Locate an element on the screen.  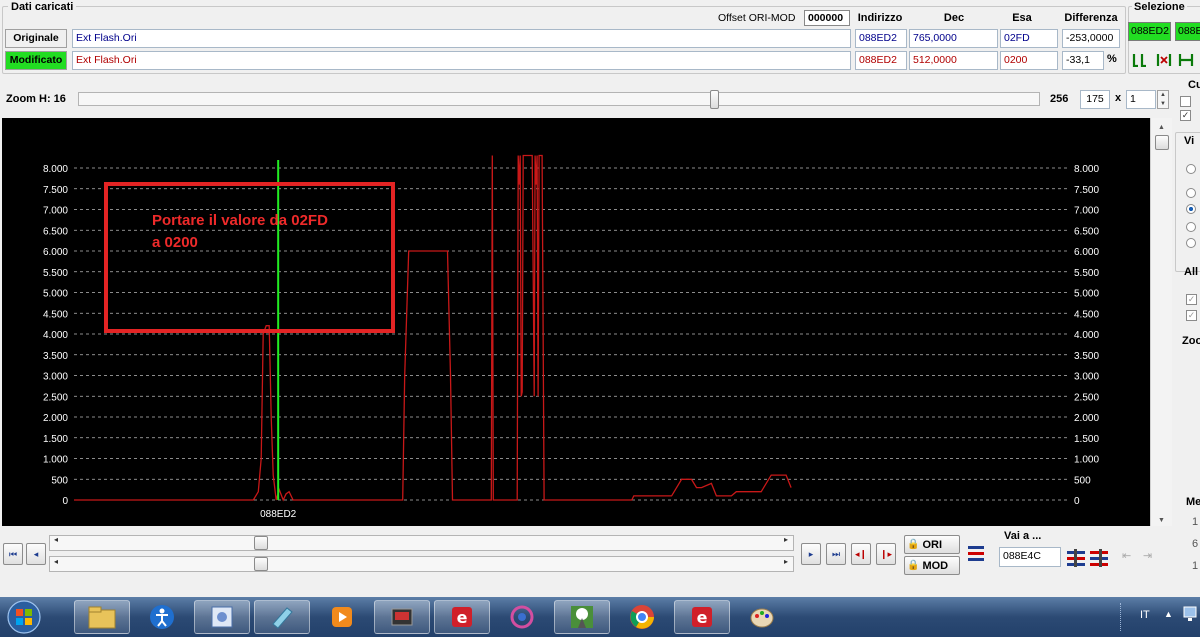
scroll-right-icon-2: ▸ is located at coordinates (786, 561).